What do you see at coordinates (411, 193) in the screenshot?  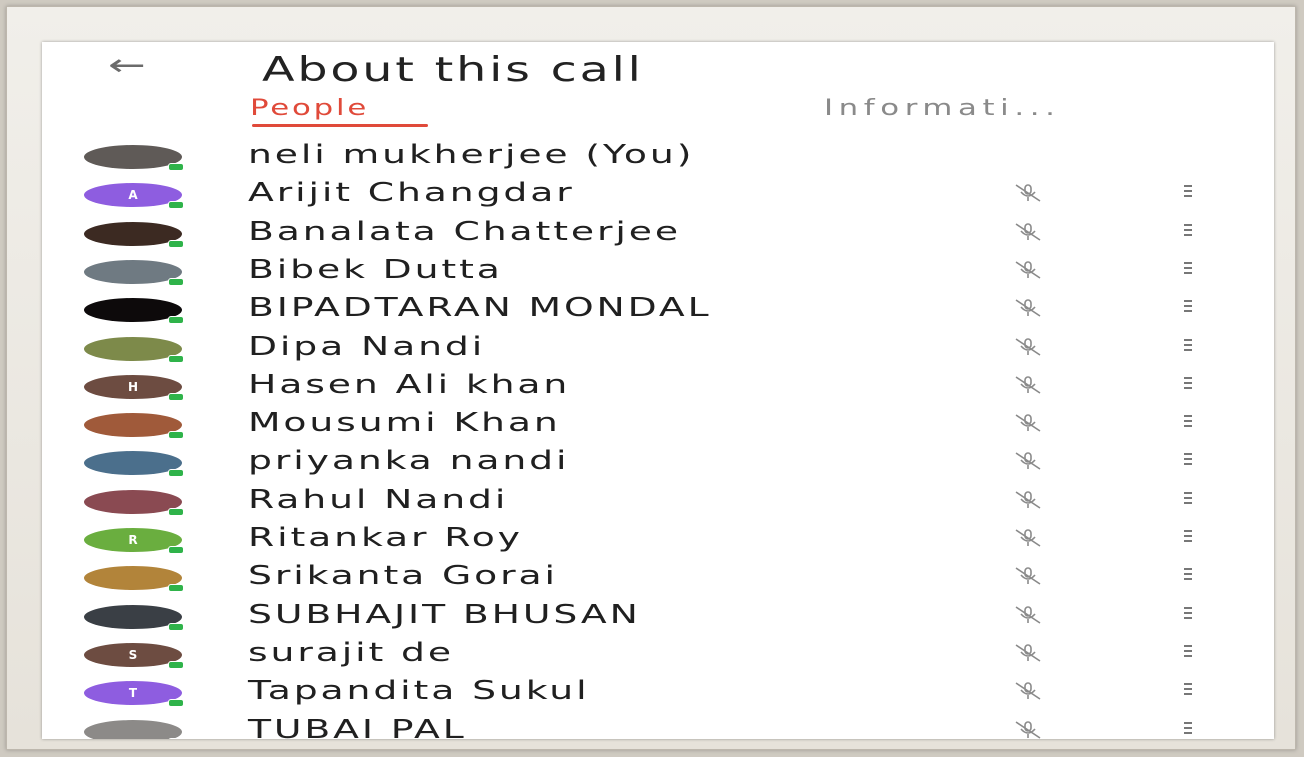 I see `participant-name: Arijit Changdar` at bounding box center [411, 193].